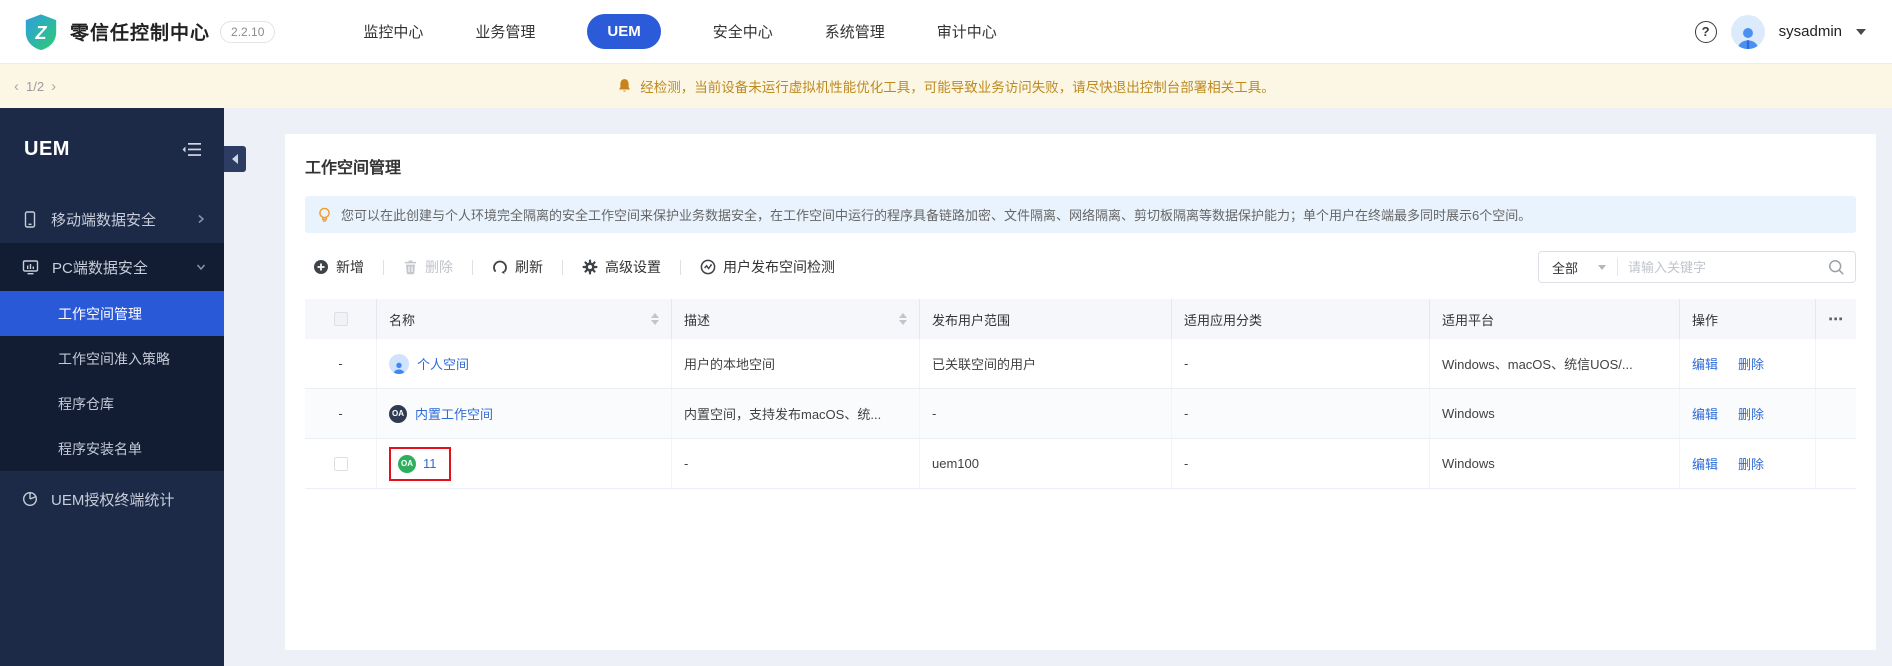 The width and height of the screenshot is (1892, 666). I want to click on sidebar-item-mobile-data-security: 移动端数据安全, so click(112, 219).